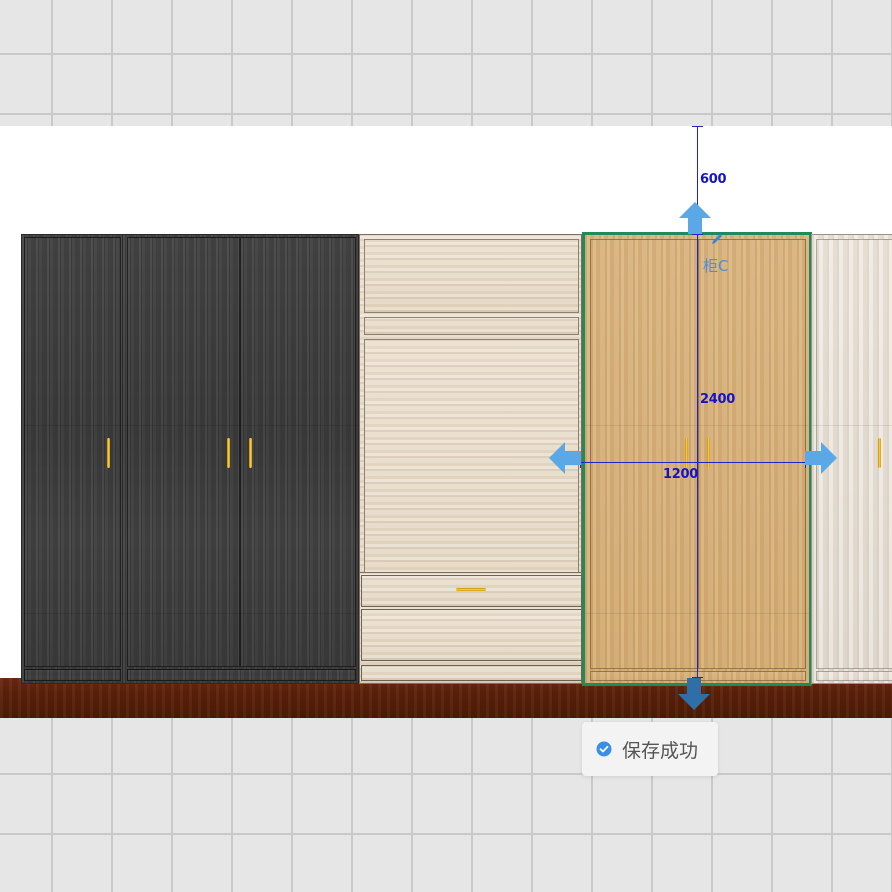  I want to click on save-success-toast: 保存成功, so click(650, 749).